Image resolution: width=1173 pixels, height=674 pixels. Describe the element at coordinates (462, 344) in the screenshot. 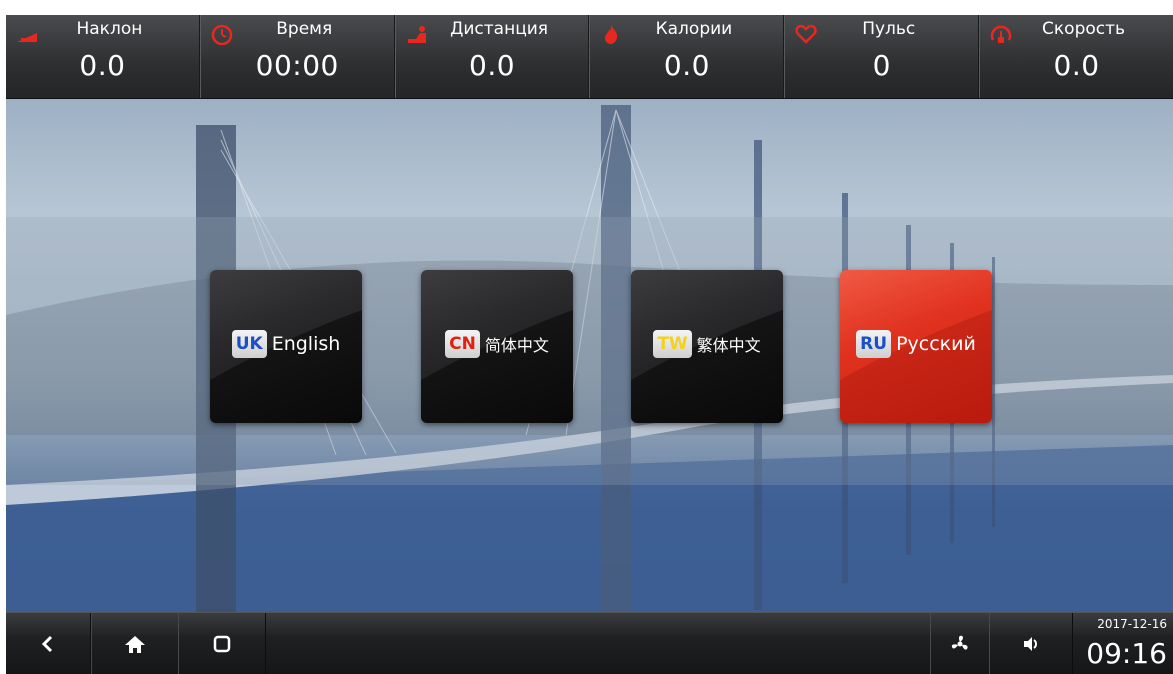

I see `language-code-badge: CN` at that location.